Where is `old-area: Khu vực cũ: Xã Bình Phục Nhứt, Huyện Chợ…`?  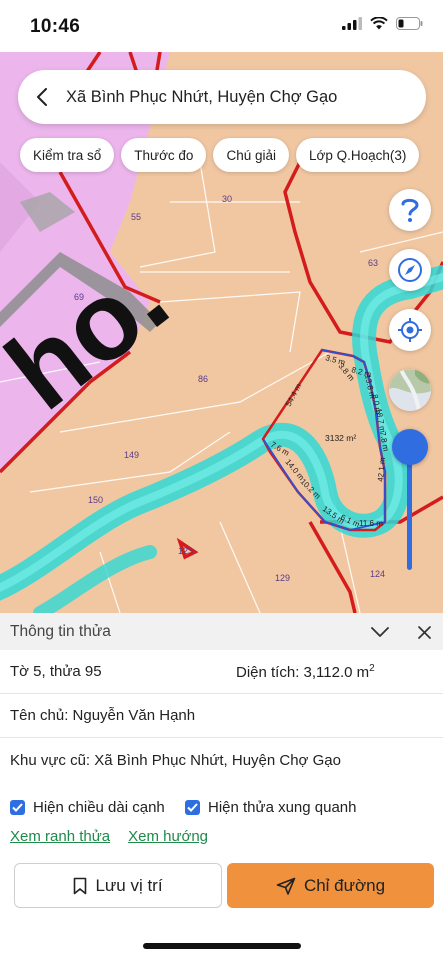
old-area: Khu vực cũ: Xã Bình Phục Nhứt, Huyện Chợ… is located at coordinates (175, 760).